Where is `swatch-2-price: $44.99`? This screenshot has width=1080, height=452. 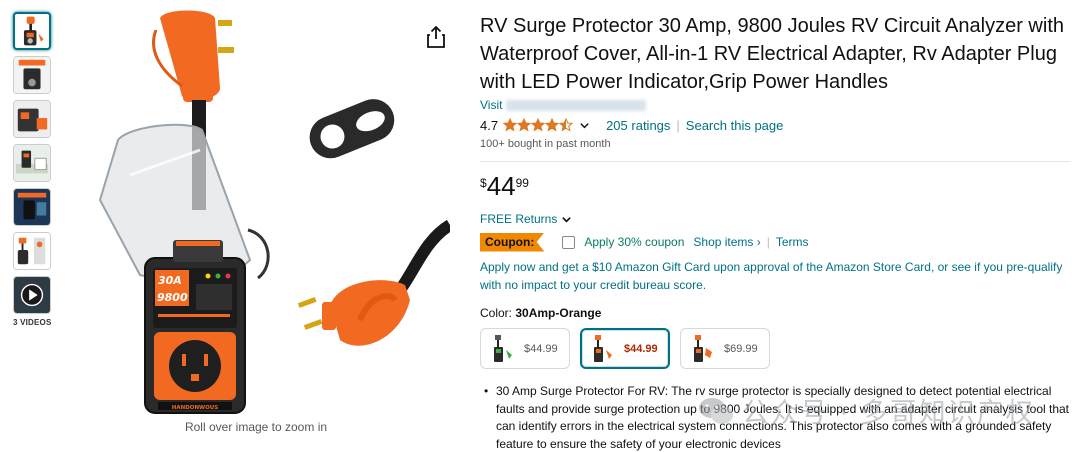 swatch-2-price: $44.99 is located at coordinates (641, 348).